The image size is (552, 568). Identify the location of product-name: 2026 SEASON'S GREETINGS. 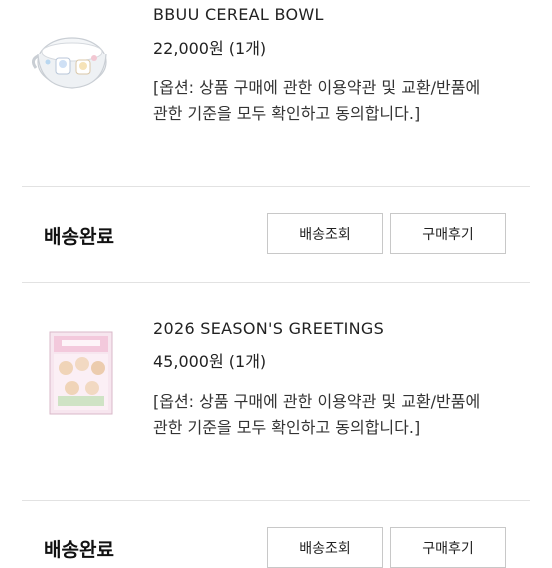
(268, 328).